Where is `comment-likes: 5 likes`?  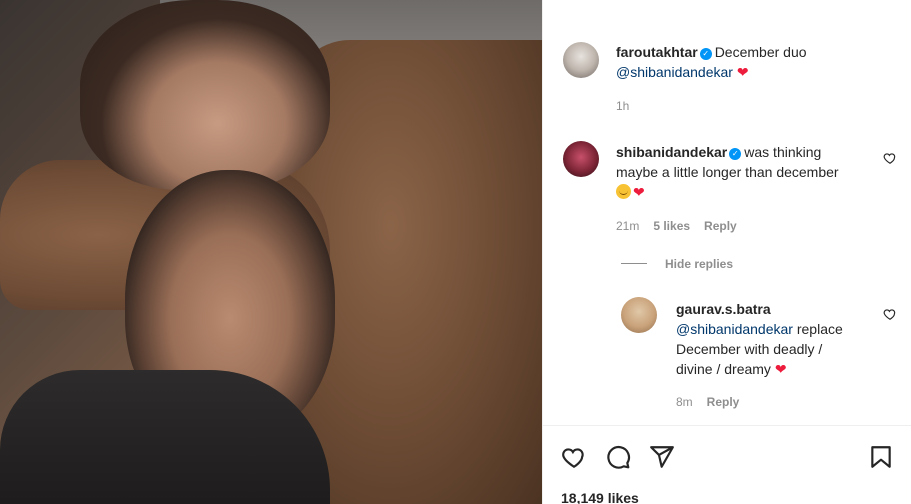 comment-likes: 5 likes is located at coordinates (671, 226).